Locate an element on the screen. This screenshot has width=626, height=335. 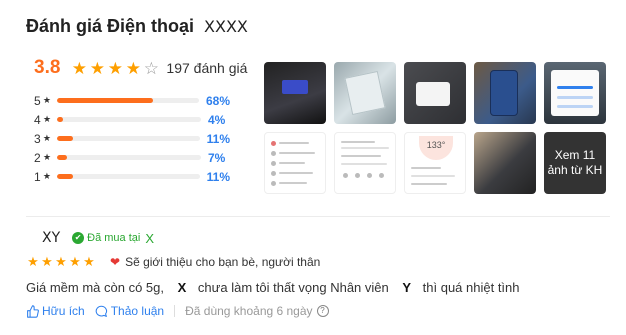
review-text-mark2: Y is located at coordinates (407, 287).